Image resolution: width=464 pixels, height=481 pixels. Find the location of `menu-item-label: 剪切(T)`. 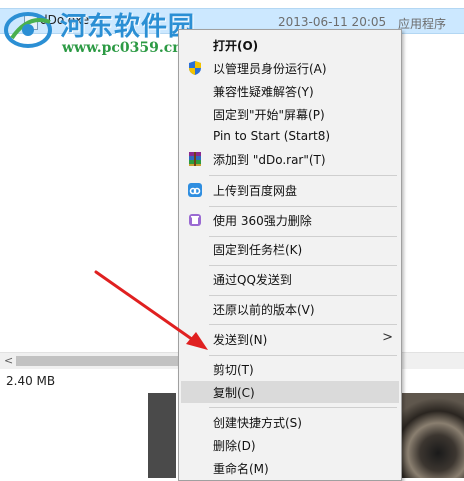

menu-item-label: 剪切(T) is located at coordinates (233, 370).